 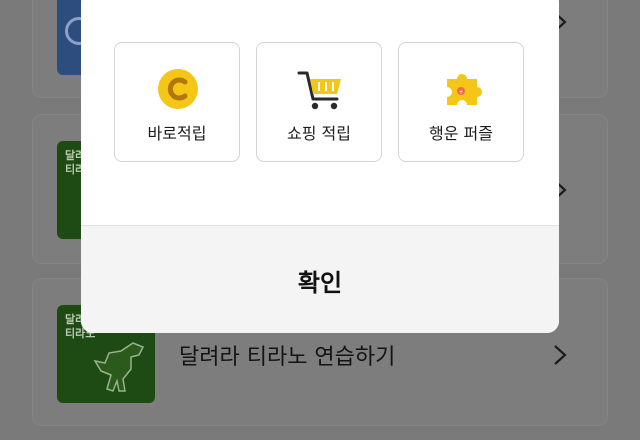 I want to click on option-lucky-puzzle: + 행운 퍼즐, so click(x=461, y=102).